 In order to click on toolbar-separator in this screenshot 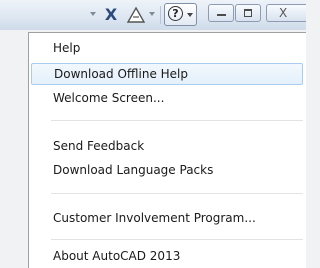, I will do `click(160, 15)`.